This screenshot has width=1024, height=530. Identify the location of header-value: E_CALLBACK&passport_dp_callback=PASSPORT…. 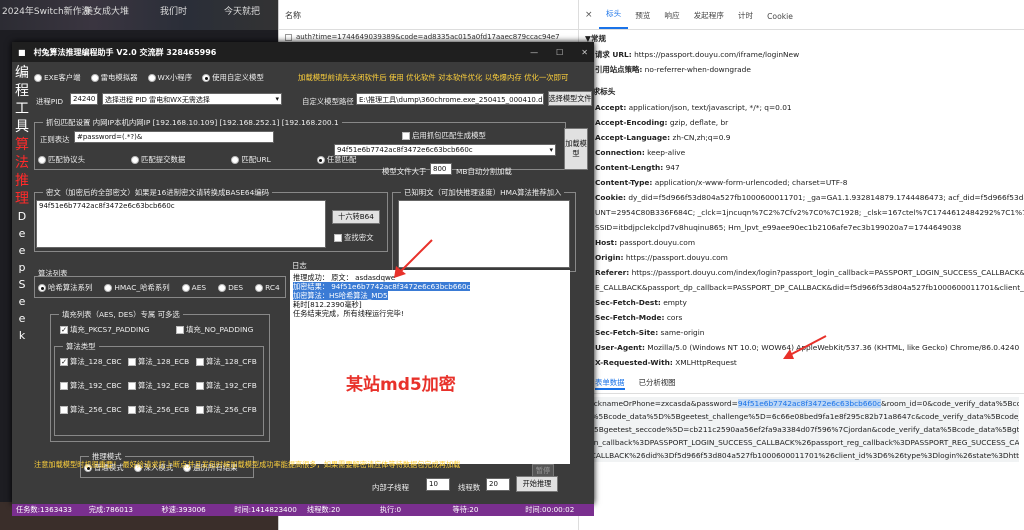
(809, 287).